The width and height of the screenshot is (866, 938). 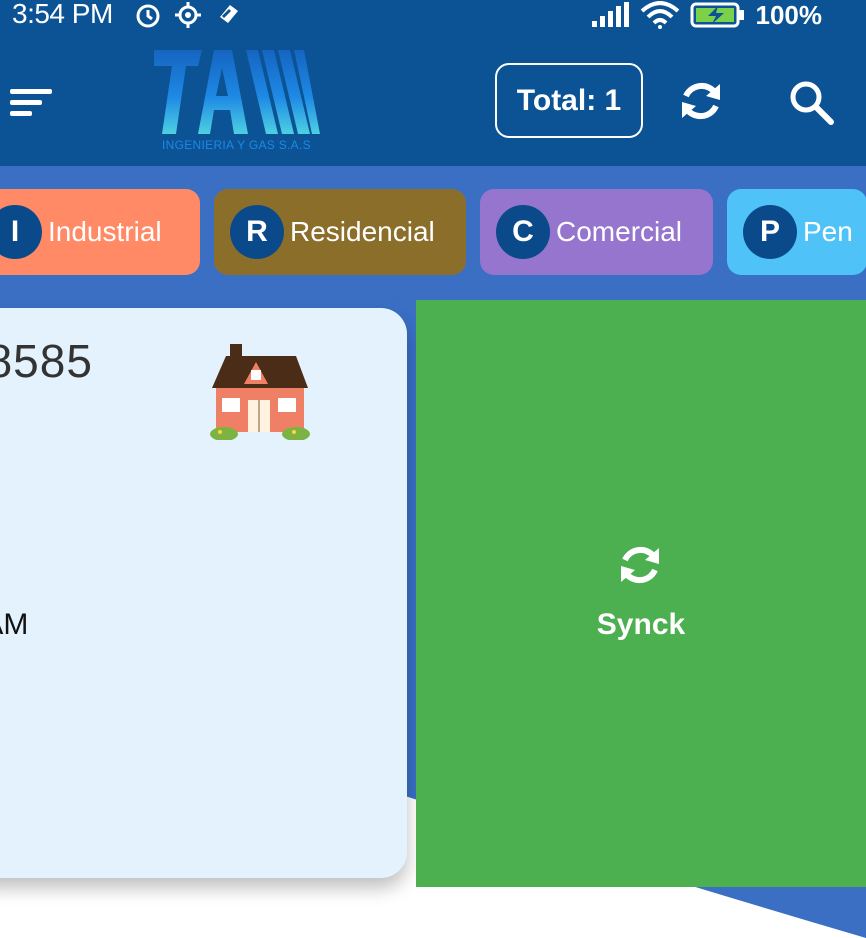 What do you see at coordinates (641, 624) in the screenshot?
I see `synck-label: Synck` at bounding box center [641, 624].